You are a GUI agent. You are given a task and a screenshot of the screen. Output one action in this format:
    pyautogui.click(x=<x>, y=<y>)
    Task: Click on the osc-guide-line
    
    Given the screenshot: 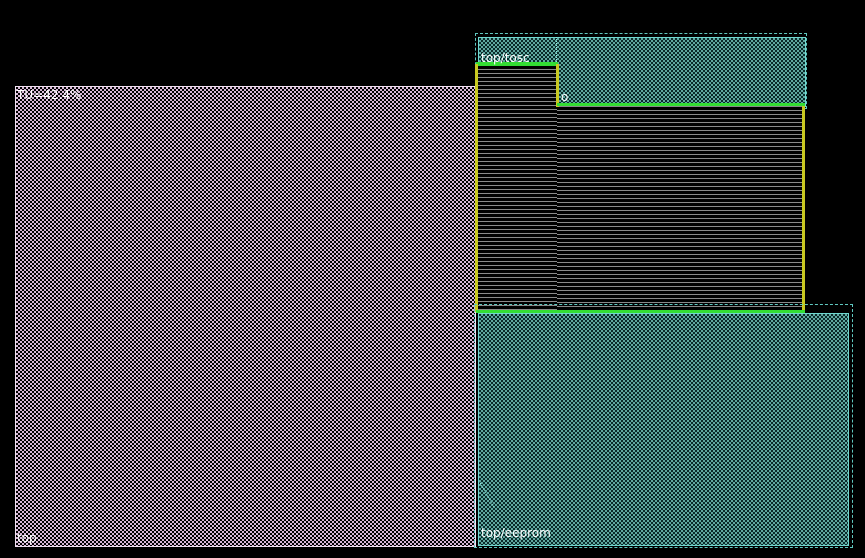 What is the action you would take?
    pyautogui.click(x=556, y=50)
    